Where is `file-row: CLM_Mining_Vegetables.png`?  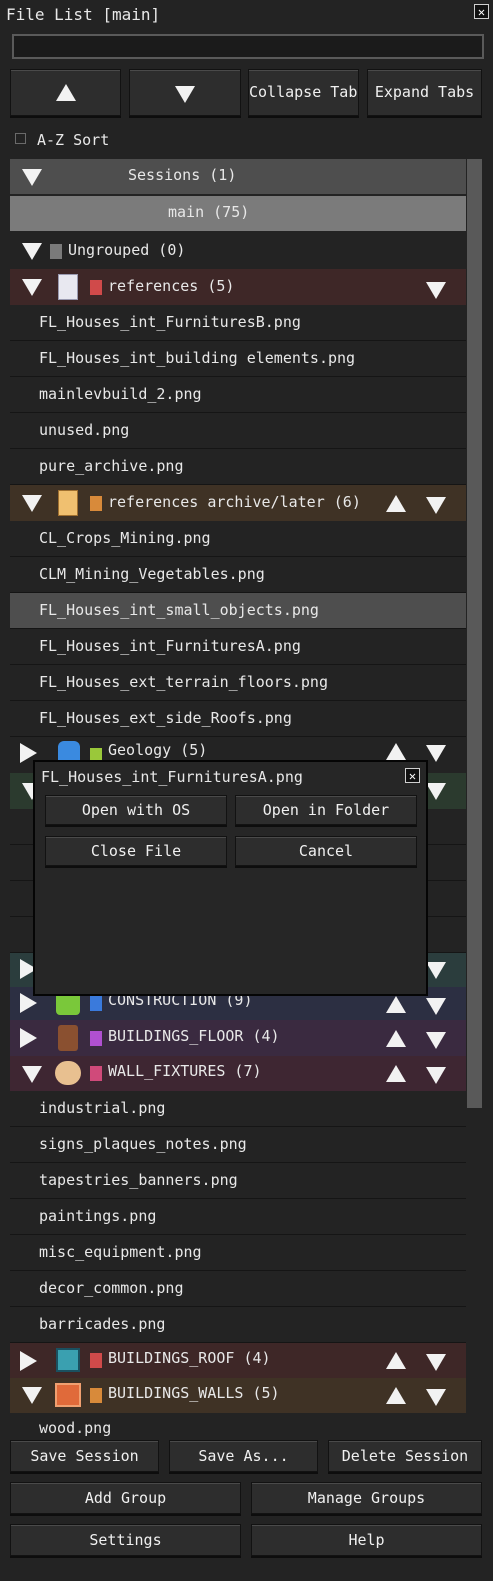 file-row: CLM_Mining_Vegetables.png is located at coordinates (238, 575).